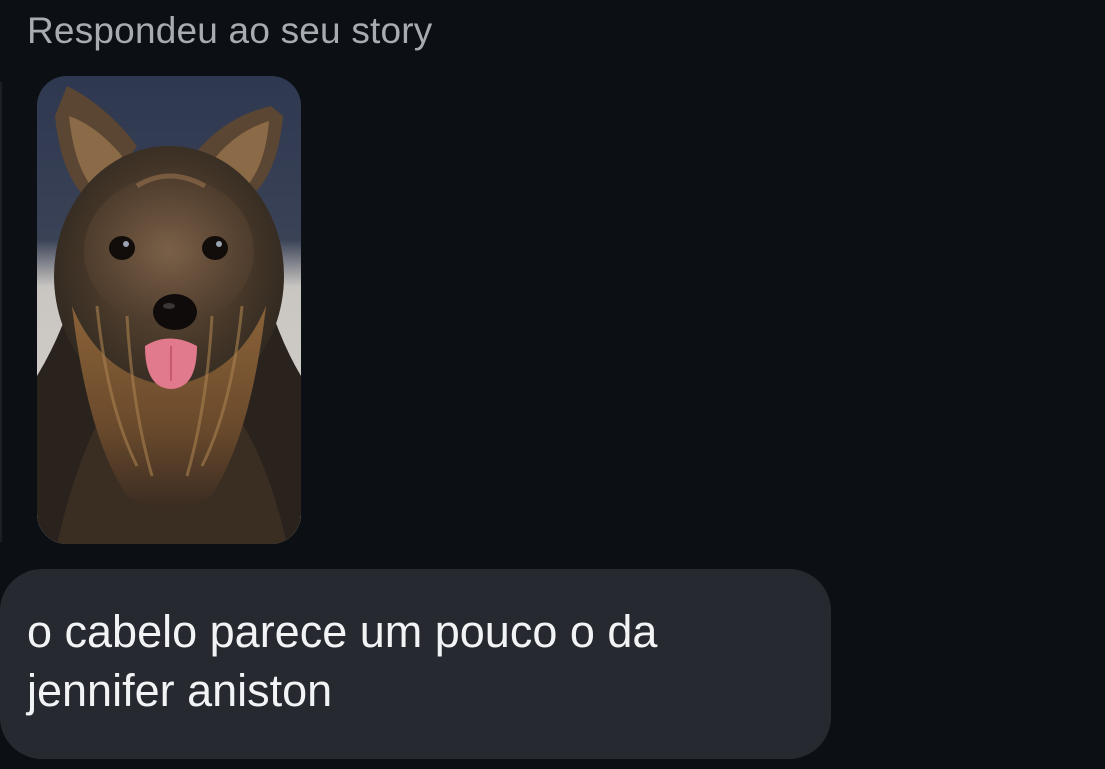 This screenshot has height=769, width=1105. What do you see at coordinates (230, 30) in the screenshot?
I see `story-reply-label: Respondeu ao seu story` at bounding box center [230, 30].